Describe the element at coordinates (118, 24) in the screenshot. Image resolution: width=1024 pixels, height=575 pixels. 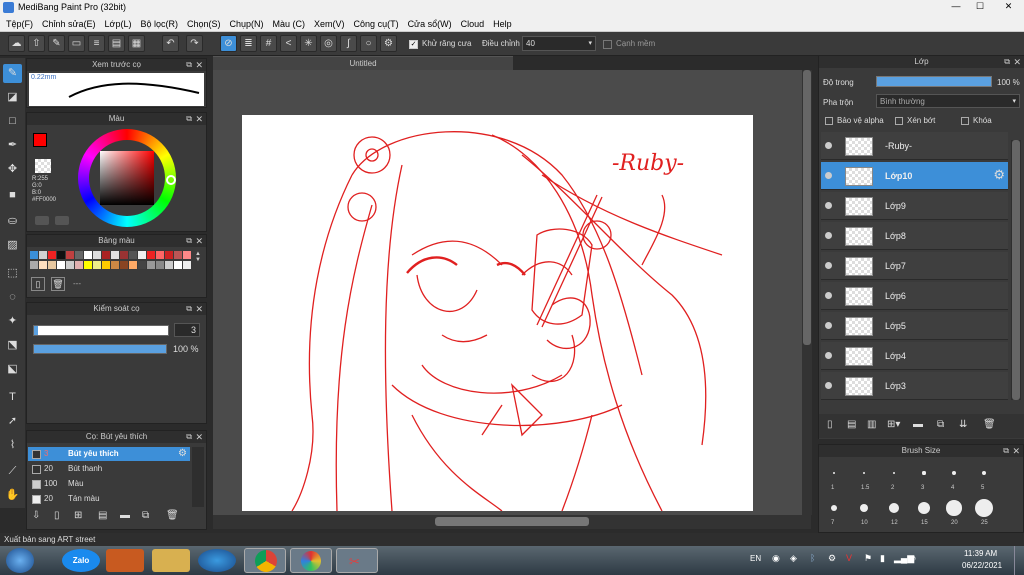
I see `menu-layer: Lớp(L)` at that location.